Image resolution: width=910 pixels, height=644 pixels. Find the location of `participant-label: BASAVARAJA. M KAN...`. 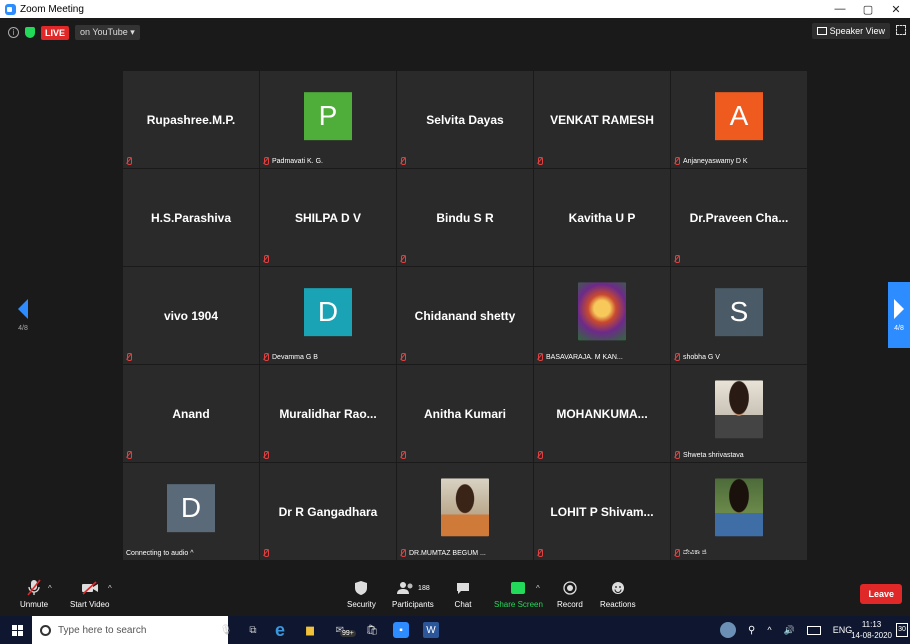

participant-label: BASAVARAJA. M KAN... is located at coordinates (580, 357).